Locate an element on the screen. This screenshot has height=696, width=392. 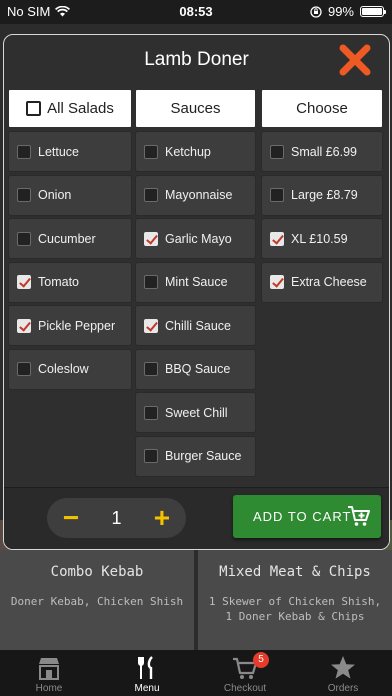
tab-home: Home is located at coordinates (49, 673).